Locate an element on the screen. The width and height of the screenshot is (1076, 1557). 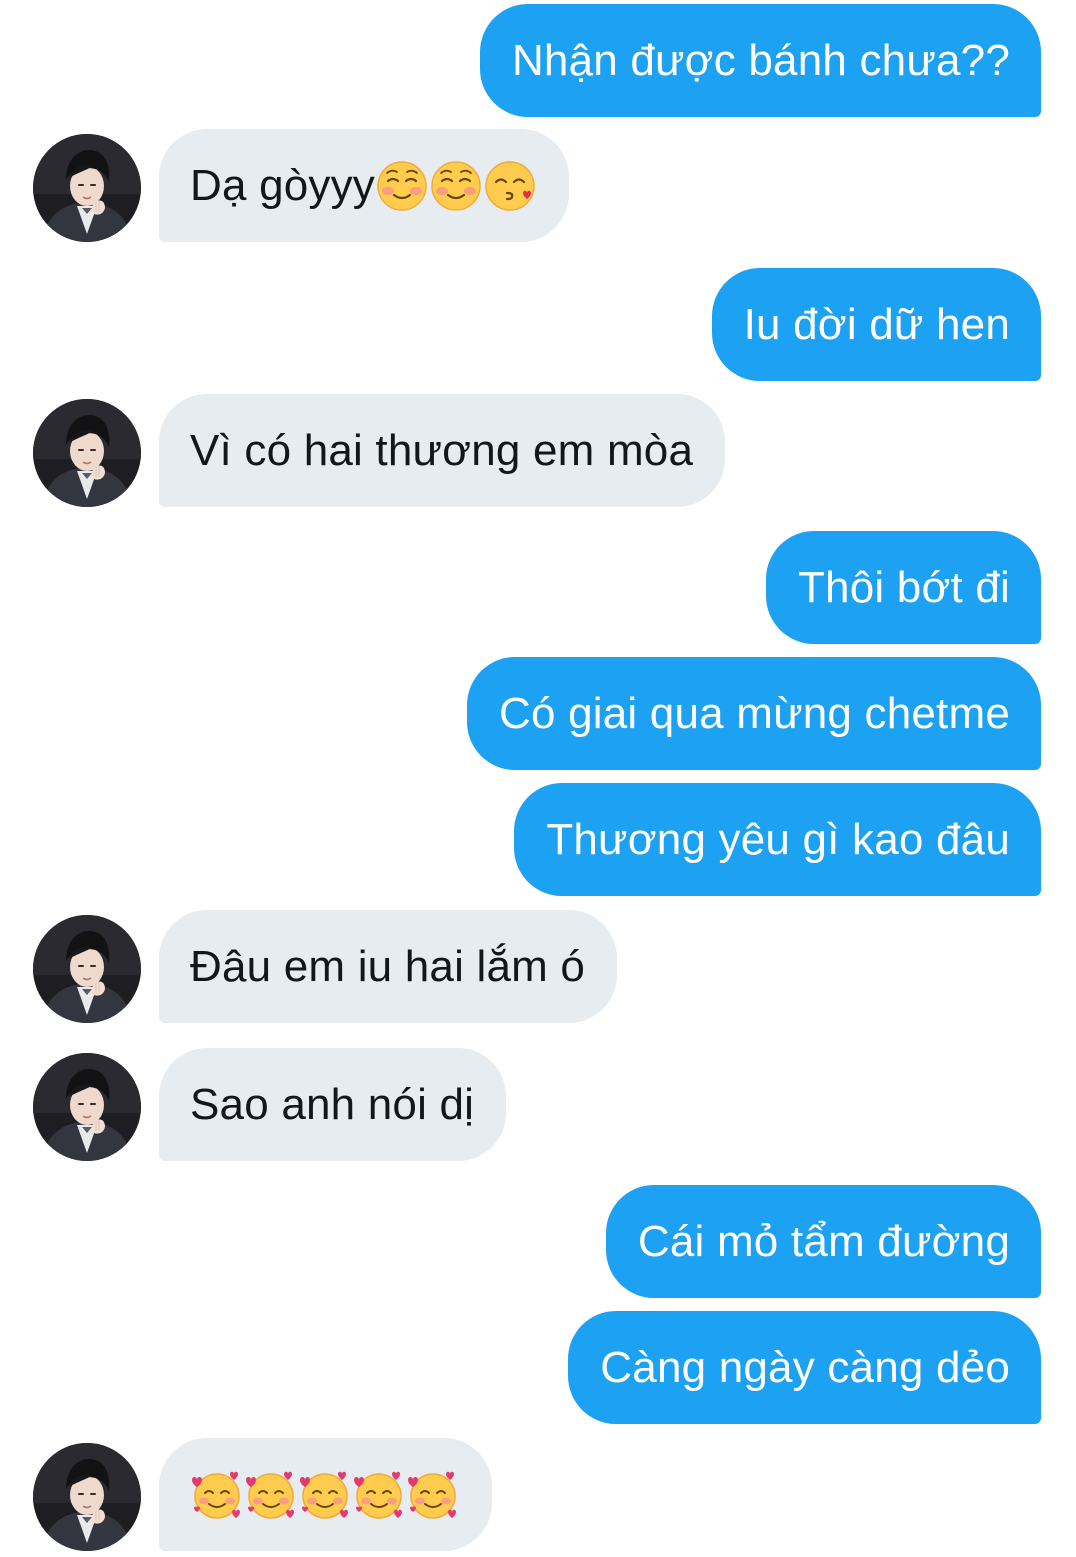
message-text: Sao anh nói dị is located at coordinates (332, 1104).